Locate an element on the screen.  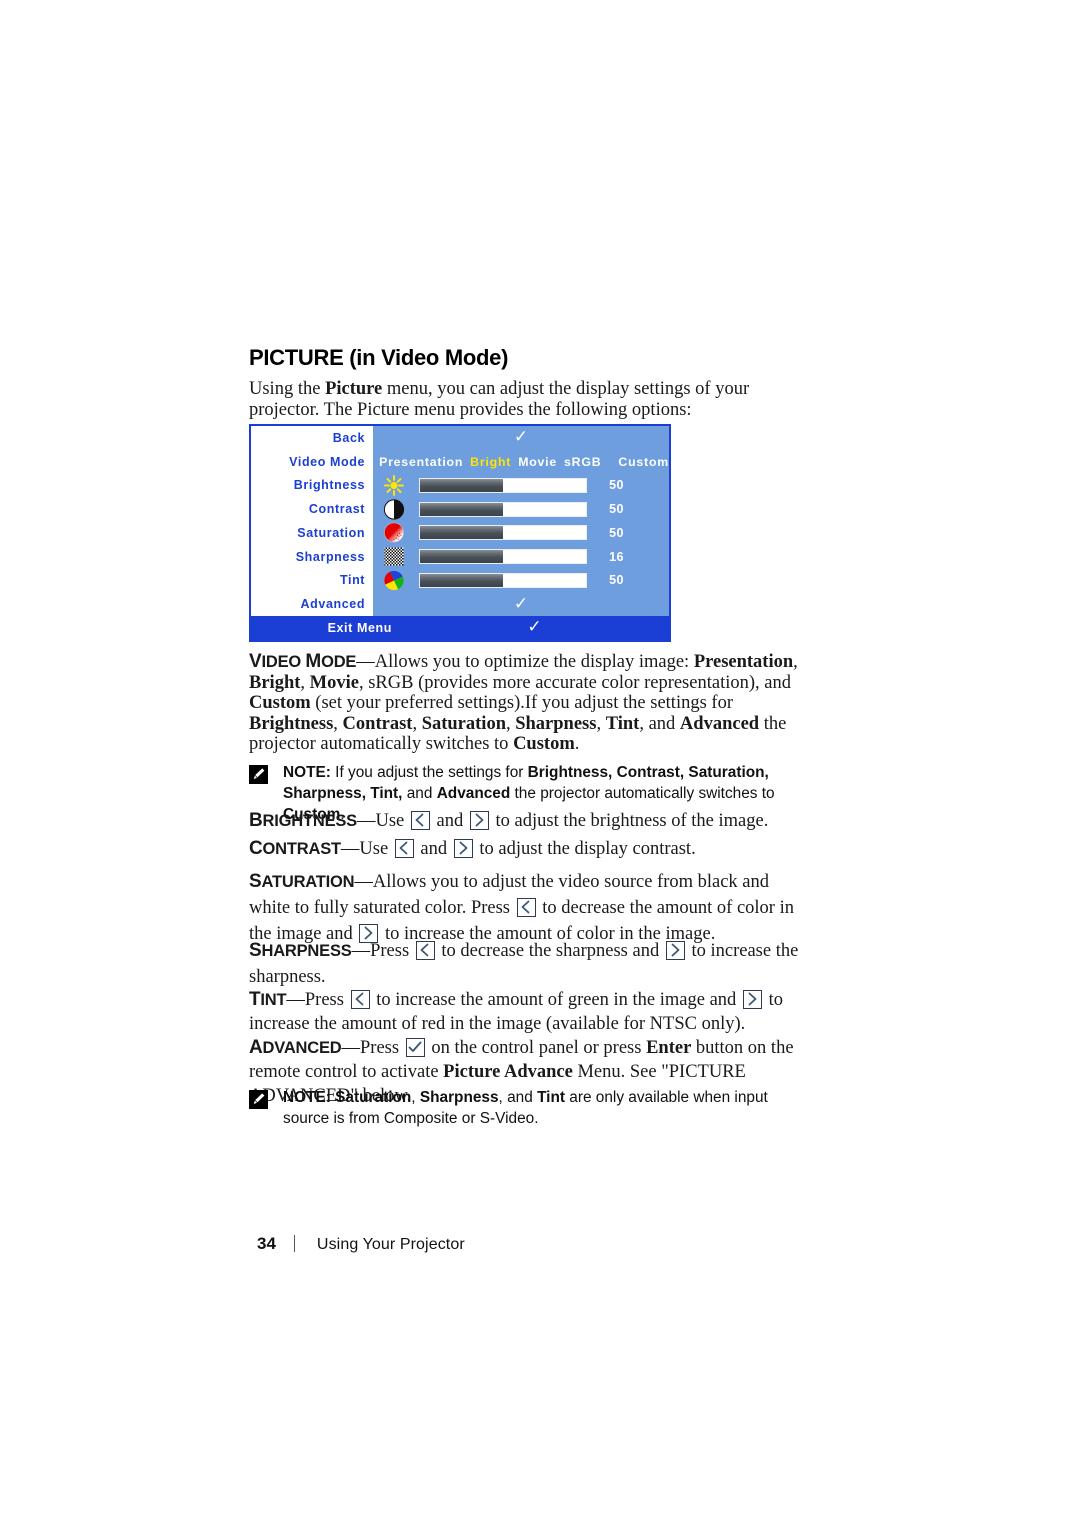
osd-row-back: ✓ is located at coordinates (521, 438).